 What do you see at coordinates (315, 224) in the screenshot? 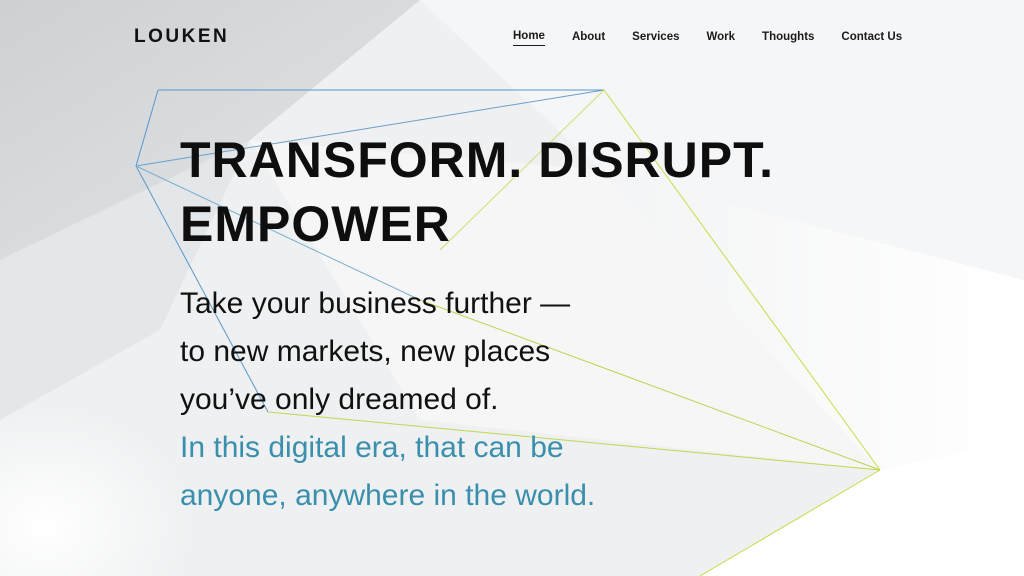
I see `hero-headline-line: EMPOWER` at bounding box center [315, 224].